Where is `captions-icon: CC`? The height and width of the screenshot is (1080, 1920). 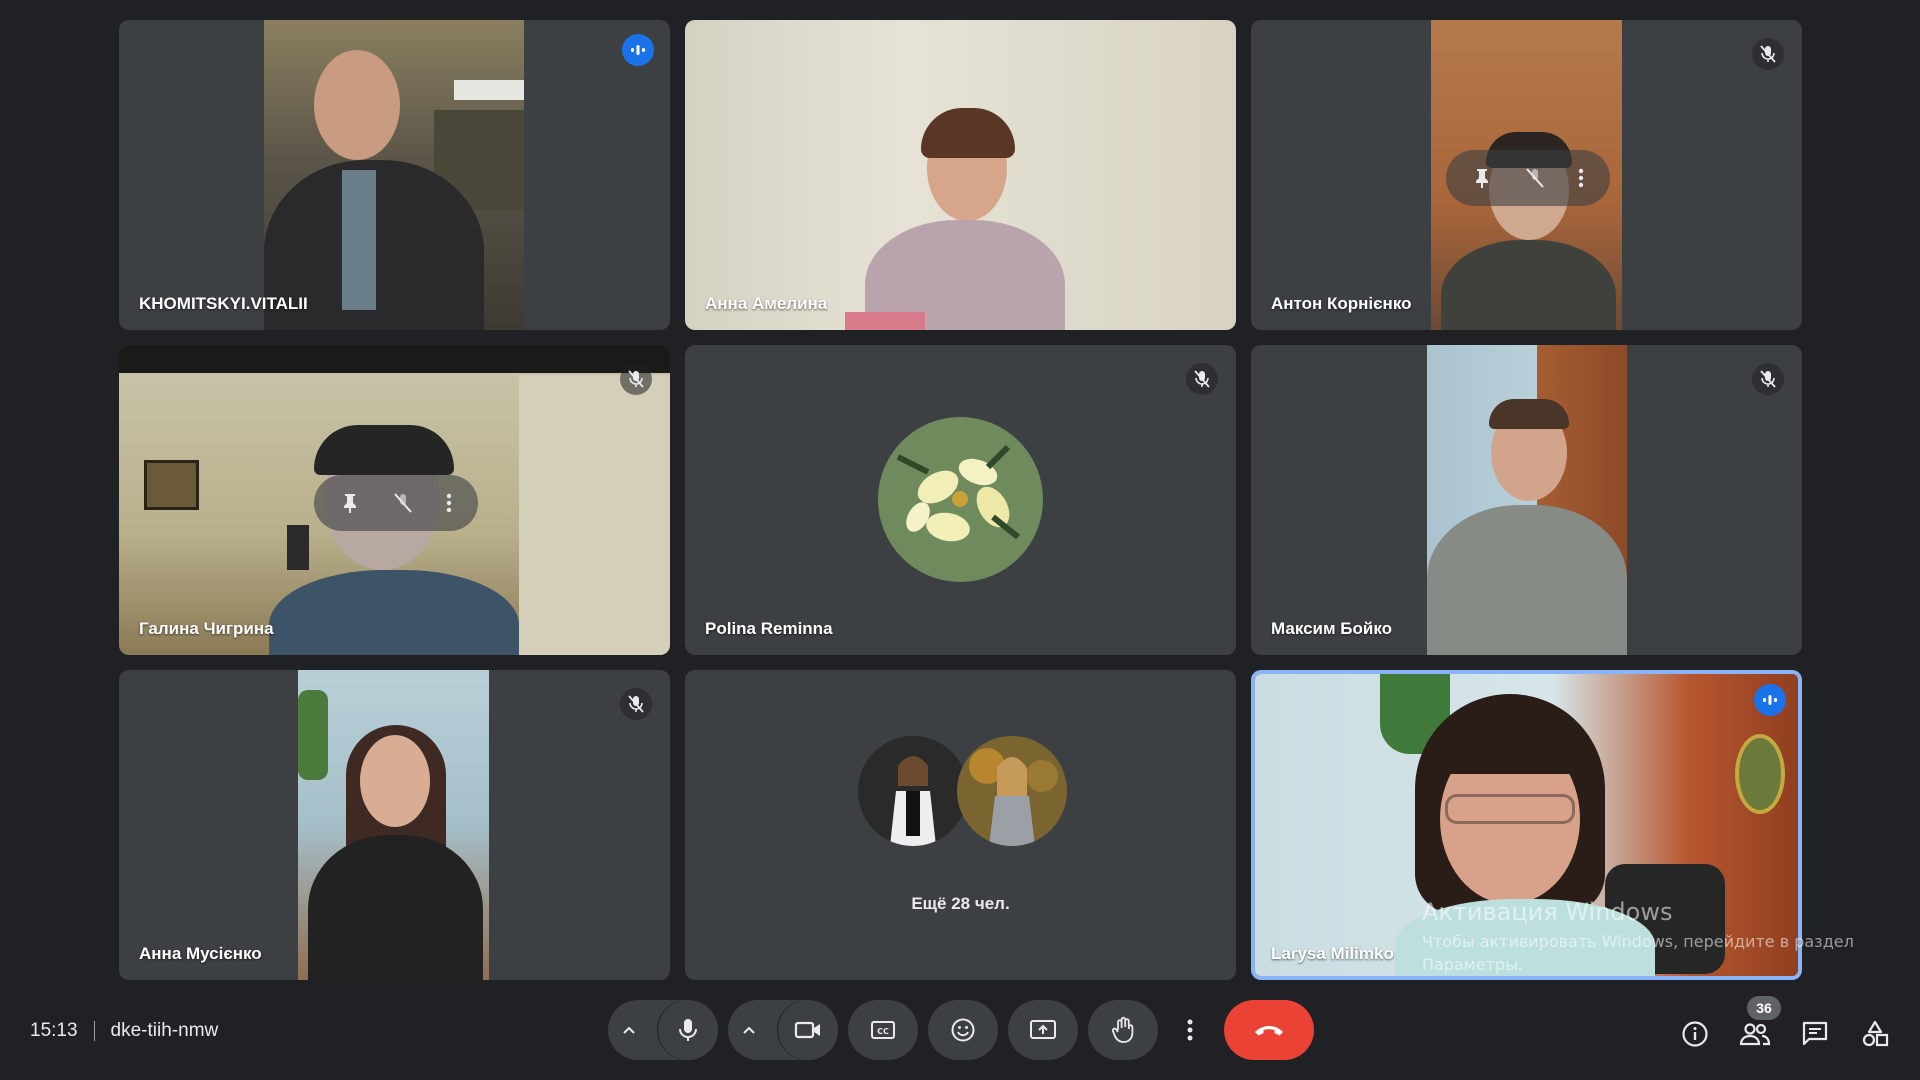 captions-icon: CC is located at coordinates (883, 1030).